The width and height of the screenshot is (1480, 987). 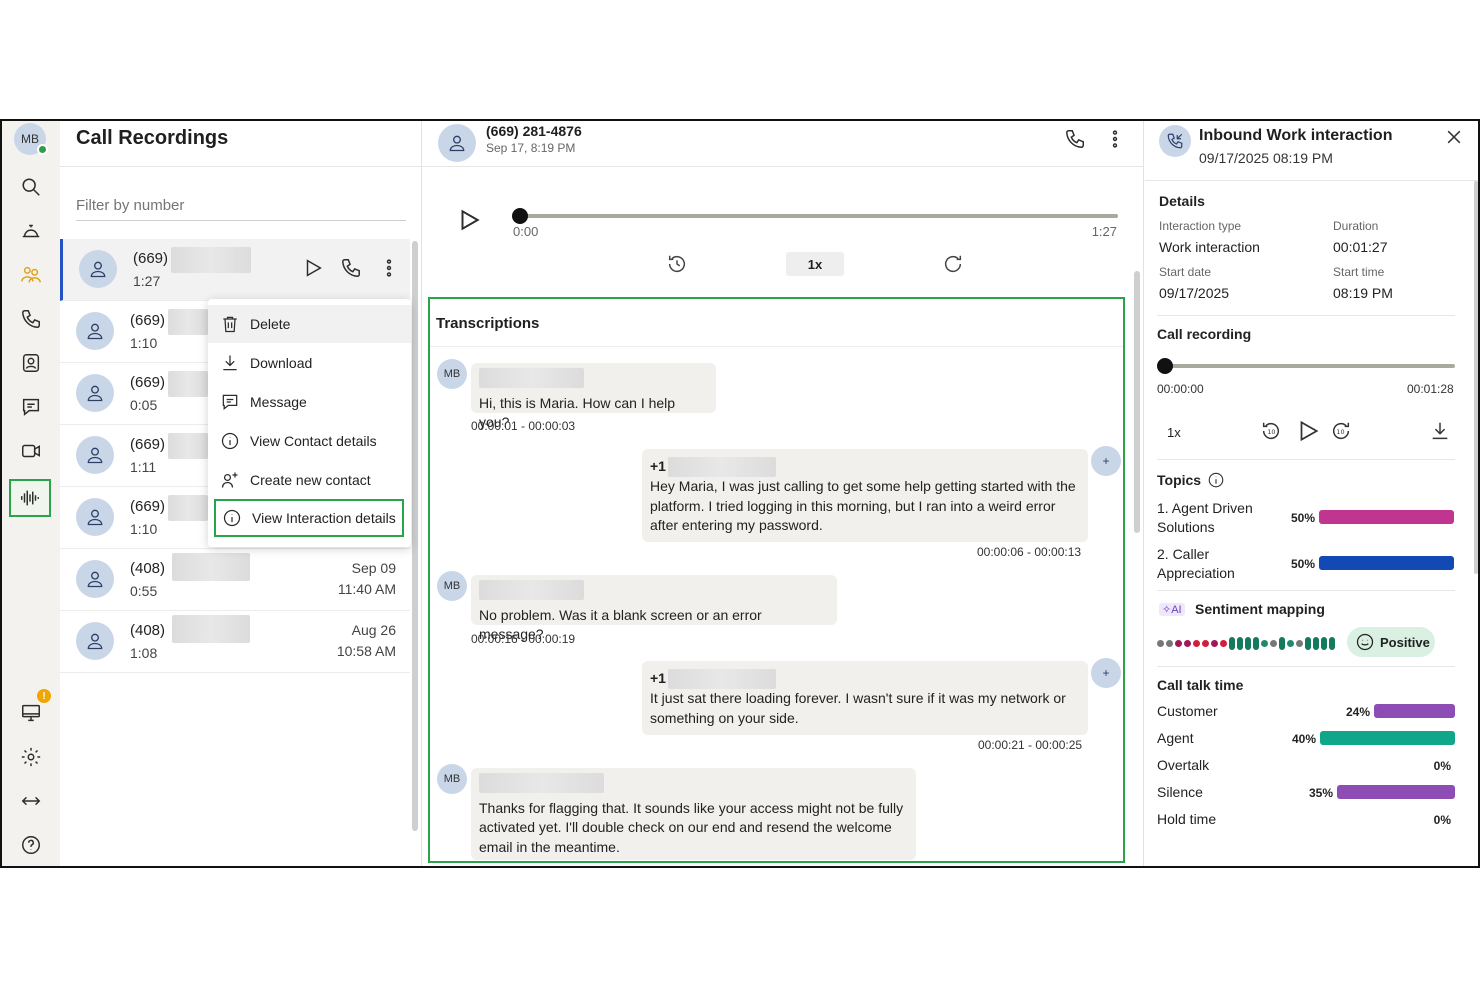 I want to click on speaker-label: +1, so click(x=658, y=466).